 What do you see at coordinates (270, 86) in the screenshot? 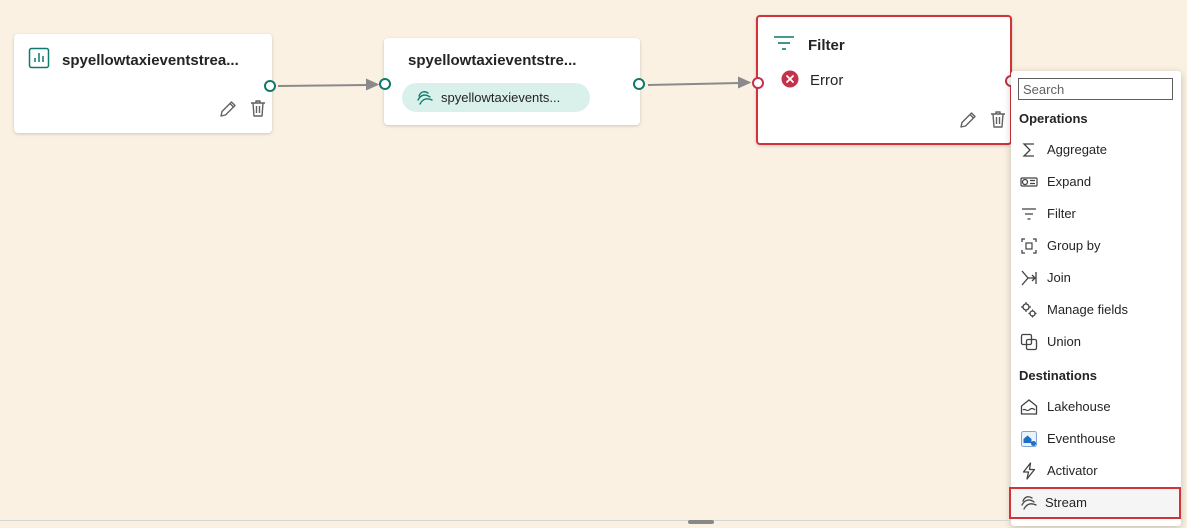
I see `source-output-port` at bounding box center [270, 86].